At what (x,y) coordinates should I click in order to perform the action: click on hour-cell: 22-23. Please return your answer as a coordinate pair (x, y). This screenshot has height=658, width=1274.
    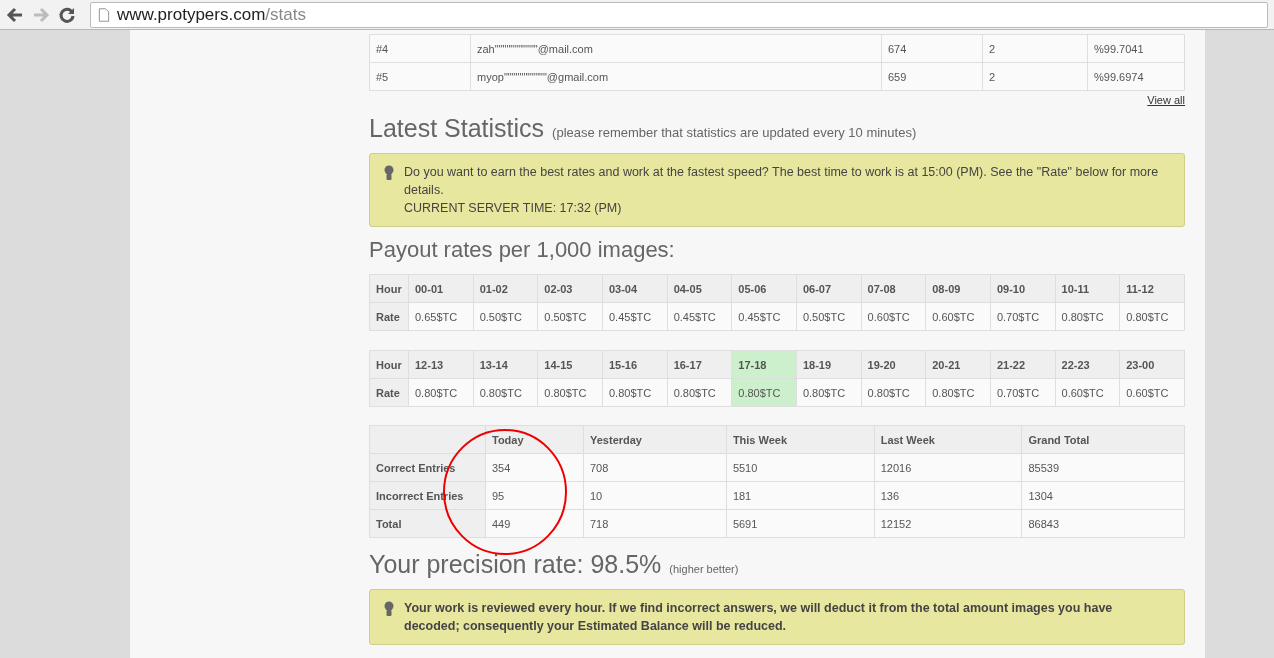
    Looking at the image, I should click on (1087, 364).